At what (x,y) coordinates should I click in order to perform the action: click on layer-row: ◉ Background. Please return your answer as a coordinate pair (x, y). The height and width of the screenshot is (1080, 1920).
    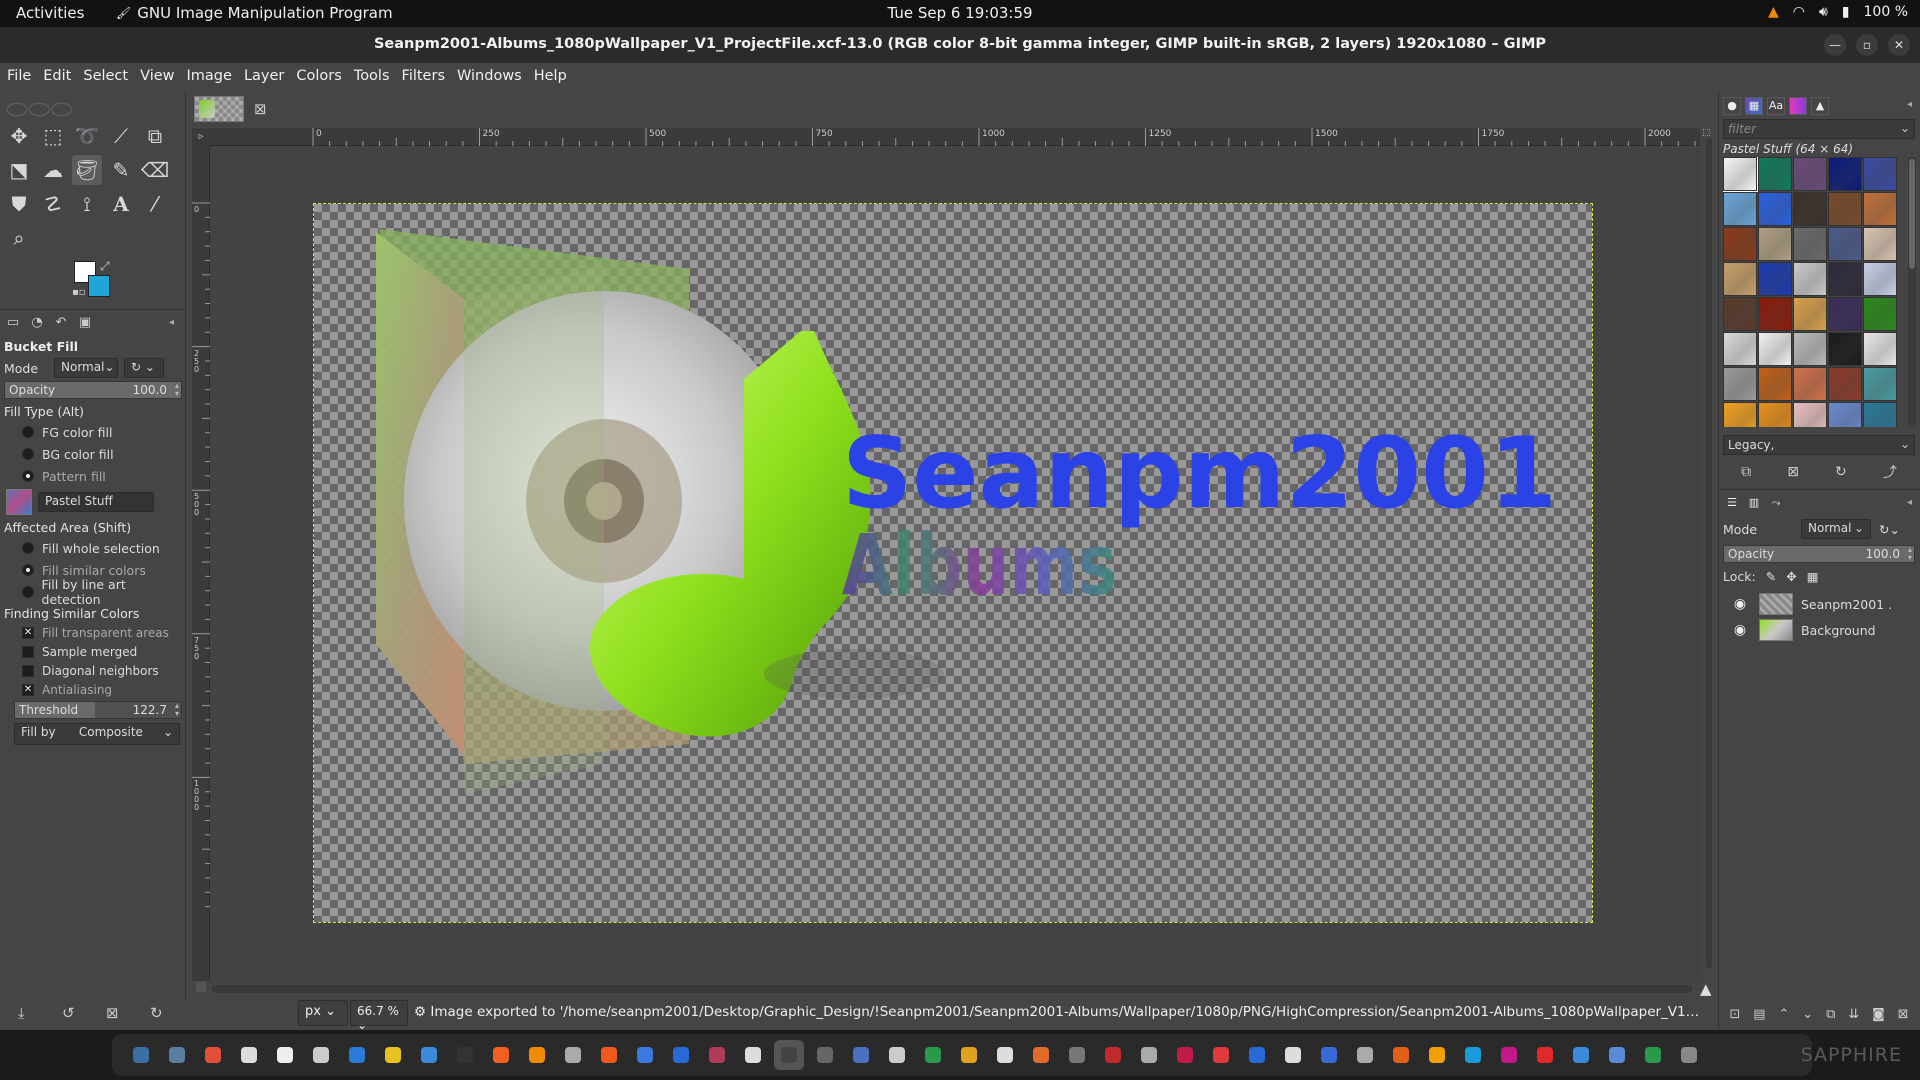
    Looking at the image, I should click on (1819, 630).